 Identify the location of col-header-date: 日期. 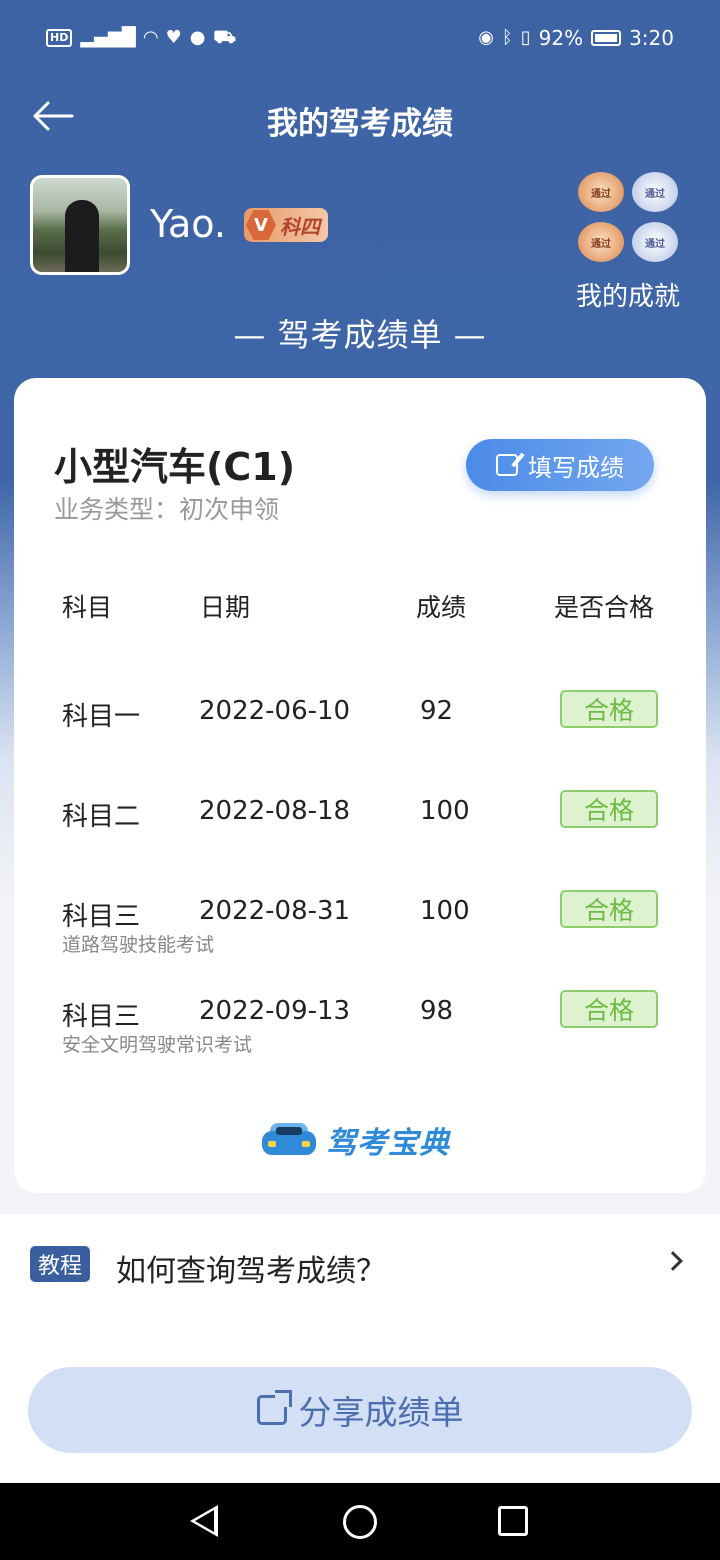
(225, 607).